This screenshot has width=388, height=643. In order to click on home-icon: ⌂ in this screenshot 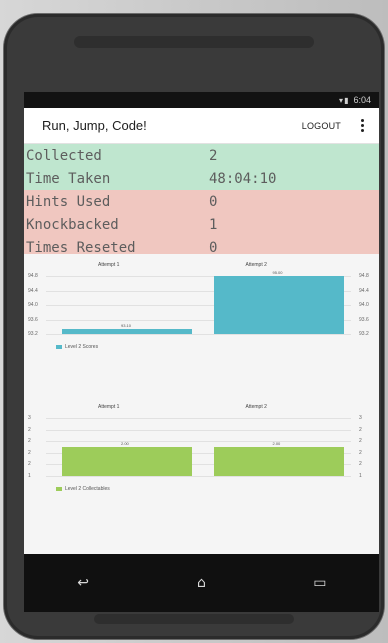, I will do `click(201, 583)`.